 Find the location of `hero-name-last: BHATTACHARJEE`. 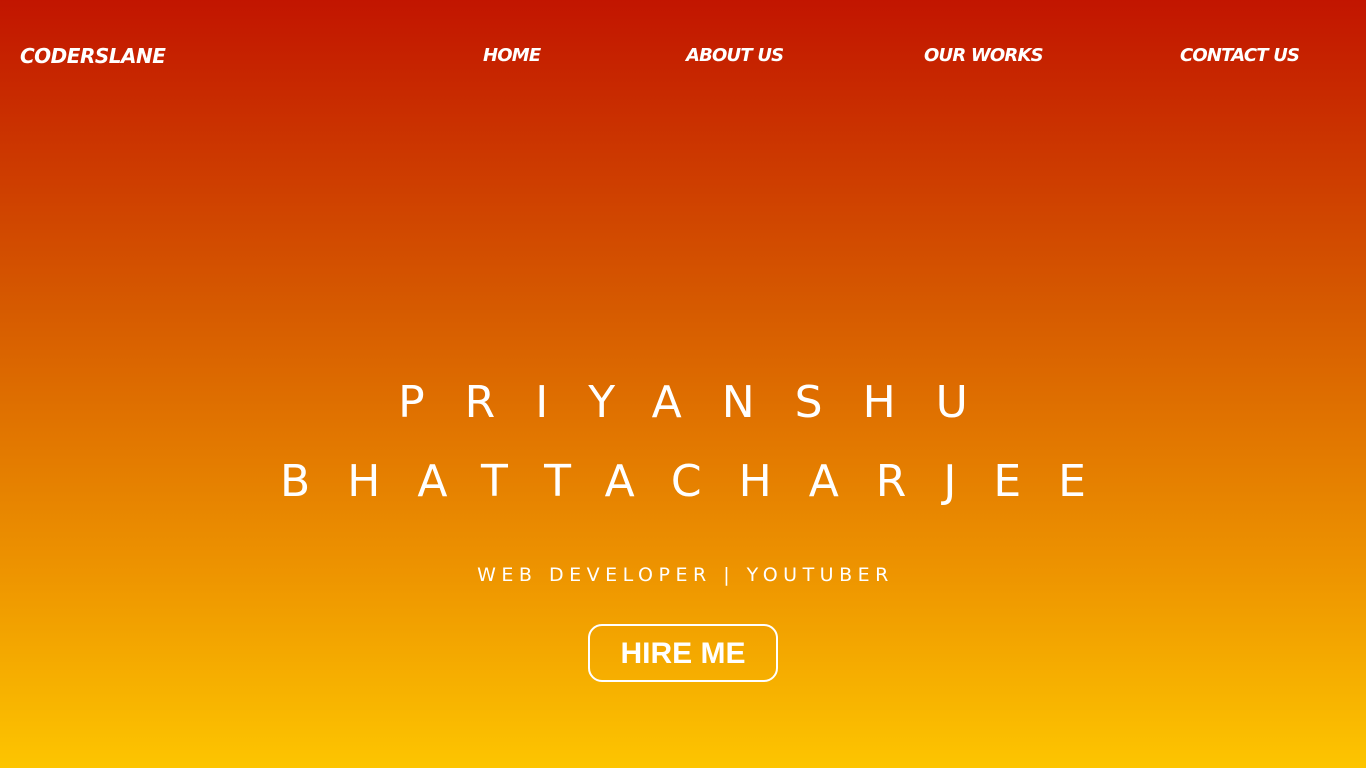

hero-name-last: BHATTACHARJEE is located at coordinates (701, 482).